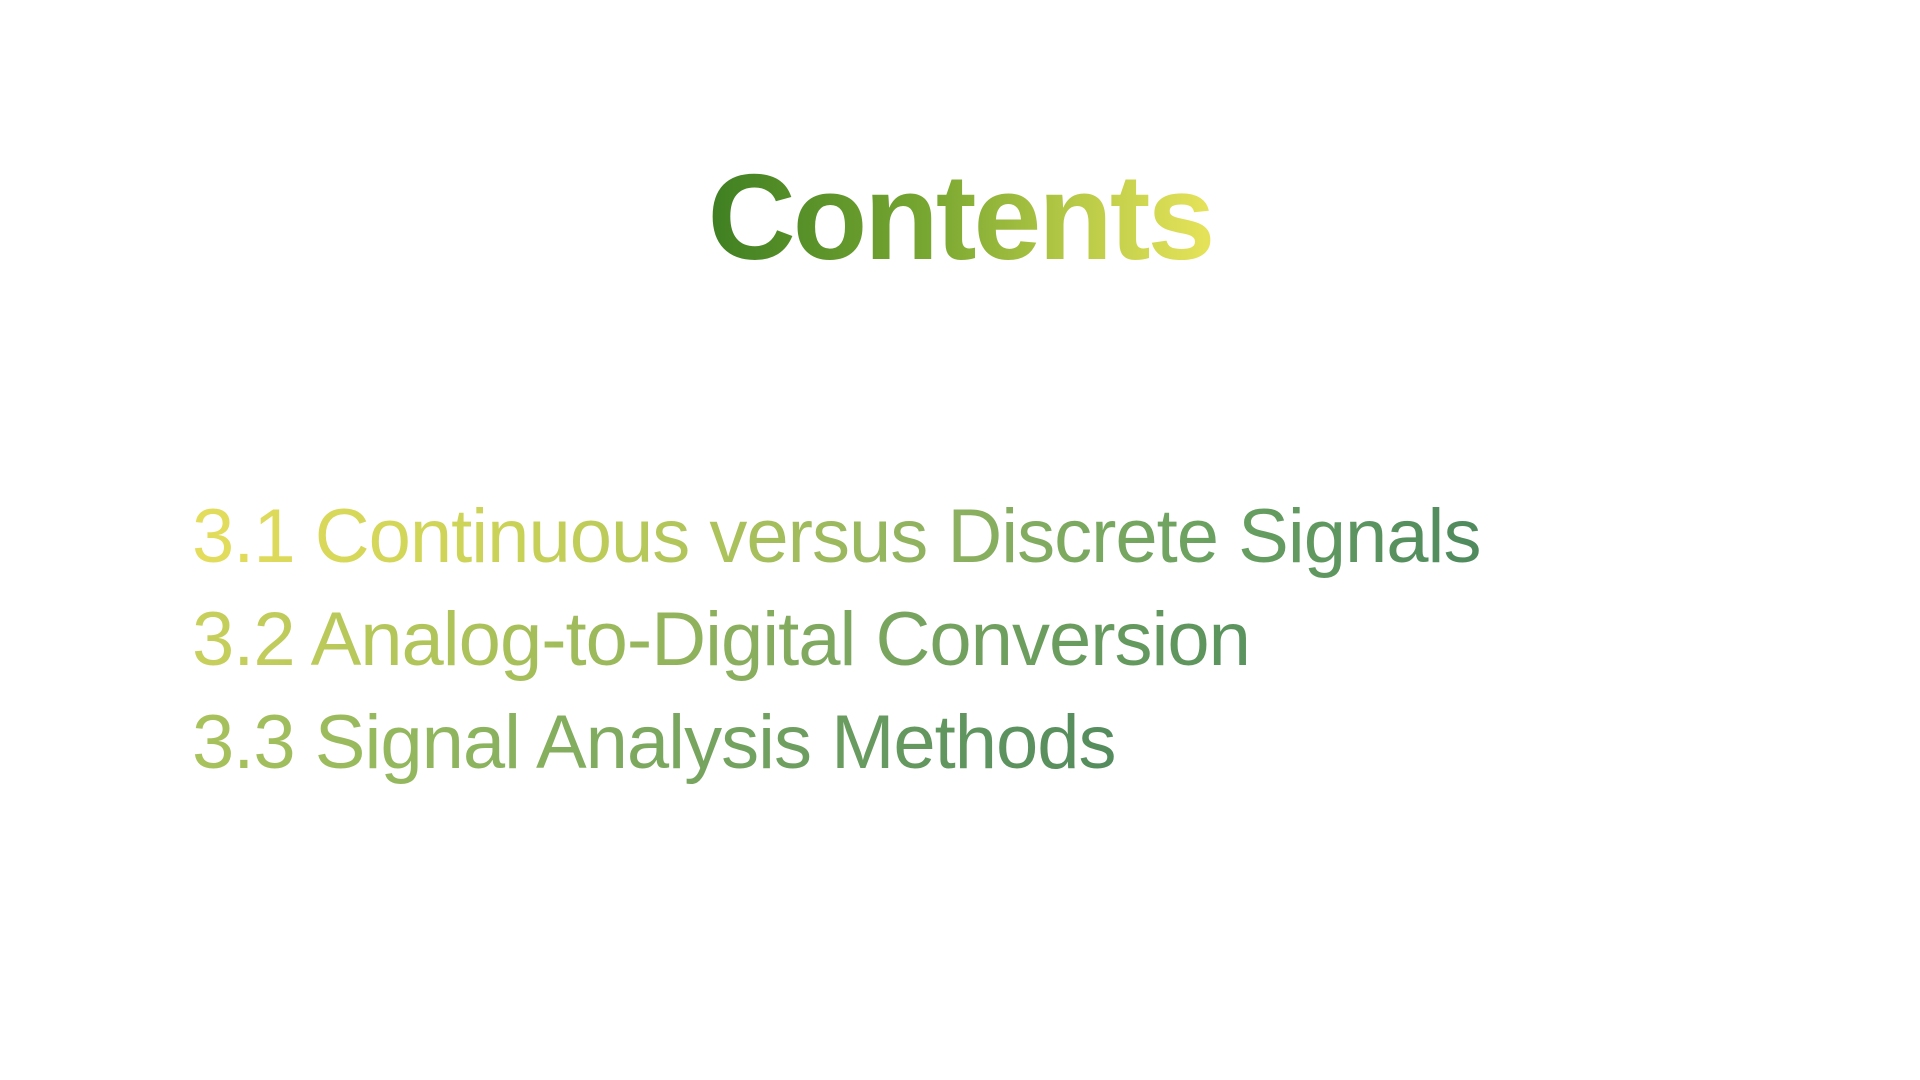 The image size is (1920, 1080). Describe the element at coordinates (654, 742) in the screenshot. I see `toc-item-label: 3.3 Signal Analysis Methods` at that location.